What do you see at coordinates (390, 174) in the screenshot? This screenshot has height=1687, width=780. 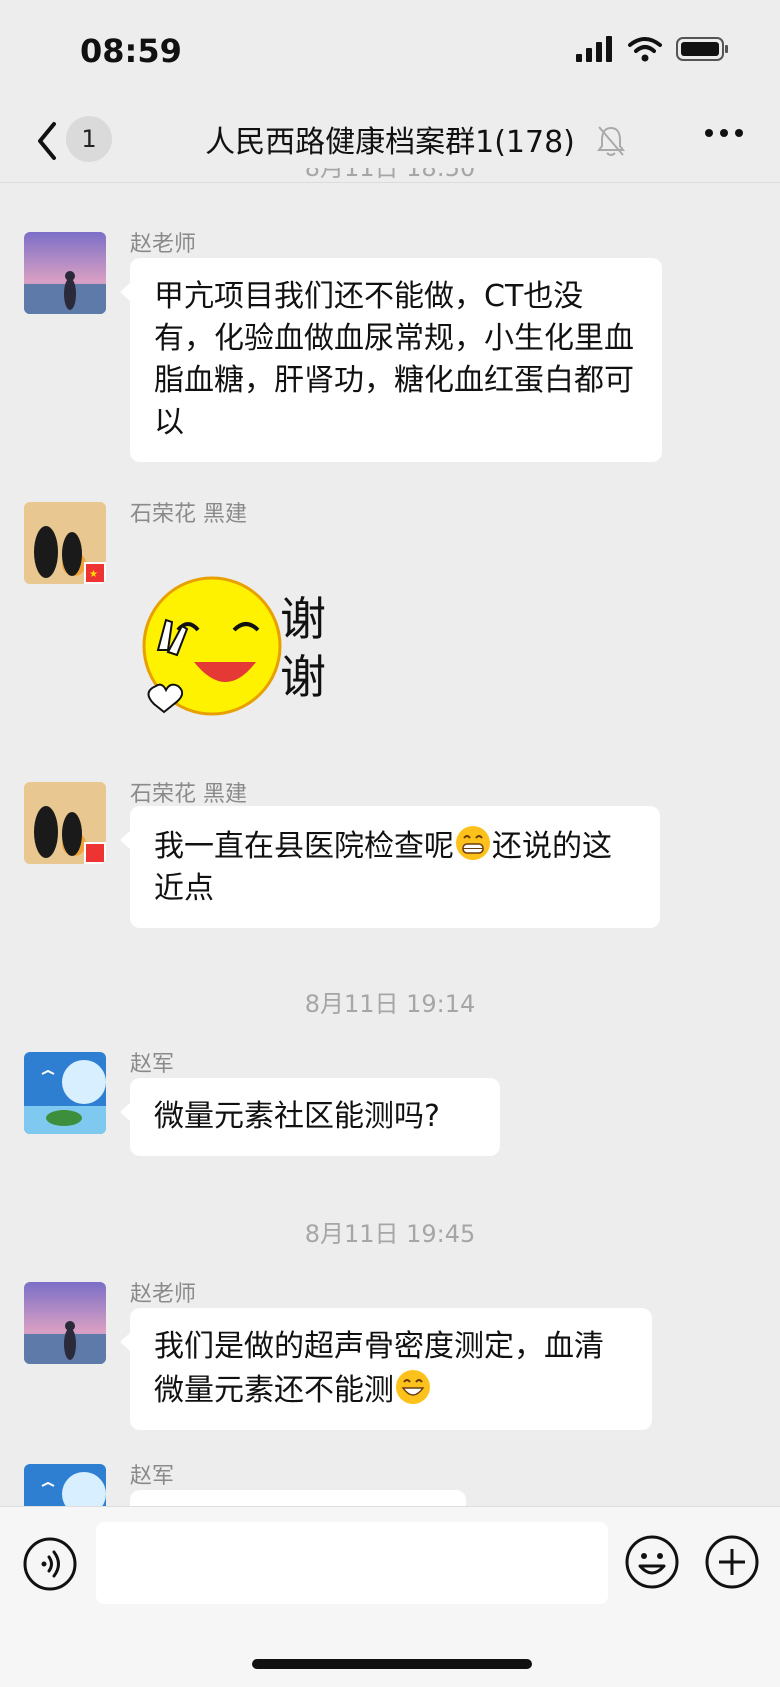 I see `partial-timestamp: 8月11日 18:50` at bounding box center [390, 174].